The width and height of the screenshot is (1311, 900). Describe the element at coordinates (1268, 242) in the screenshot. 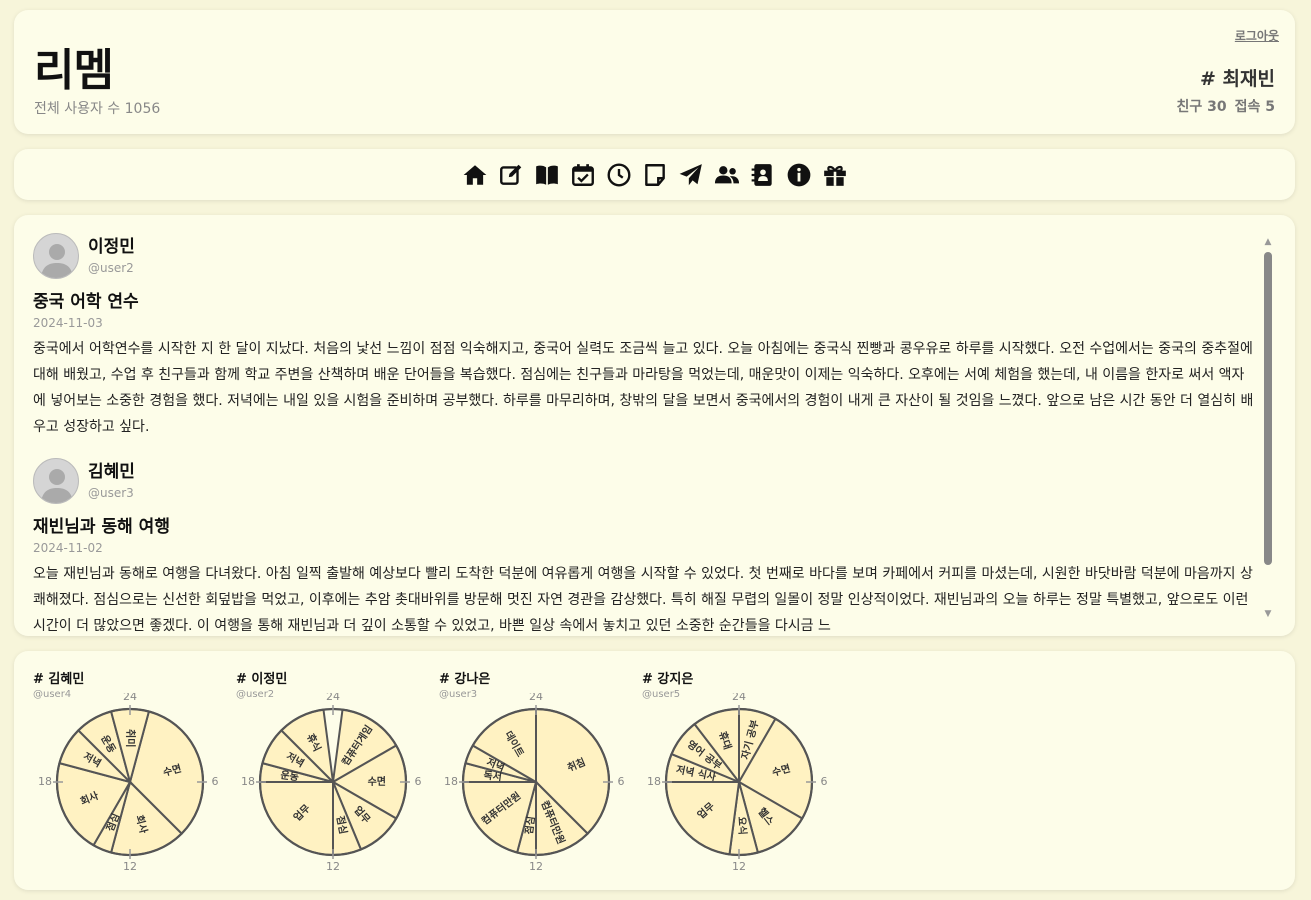

I see `scroll-up-arrow-icon: ▲` at that location.